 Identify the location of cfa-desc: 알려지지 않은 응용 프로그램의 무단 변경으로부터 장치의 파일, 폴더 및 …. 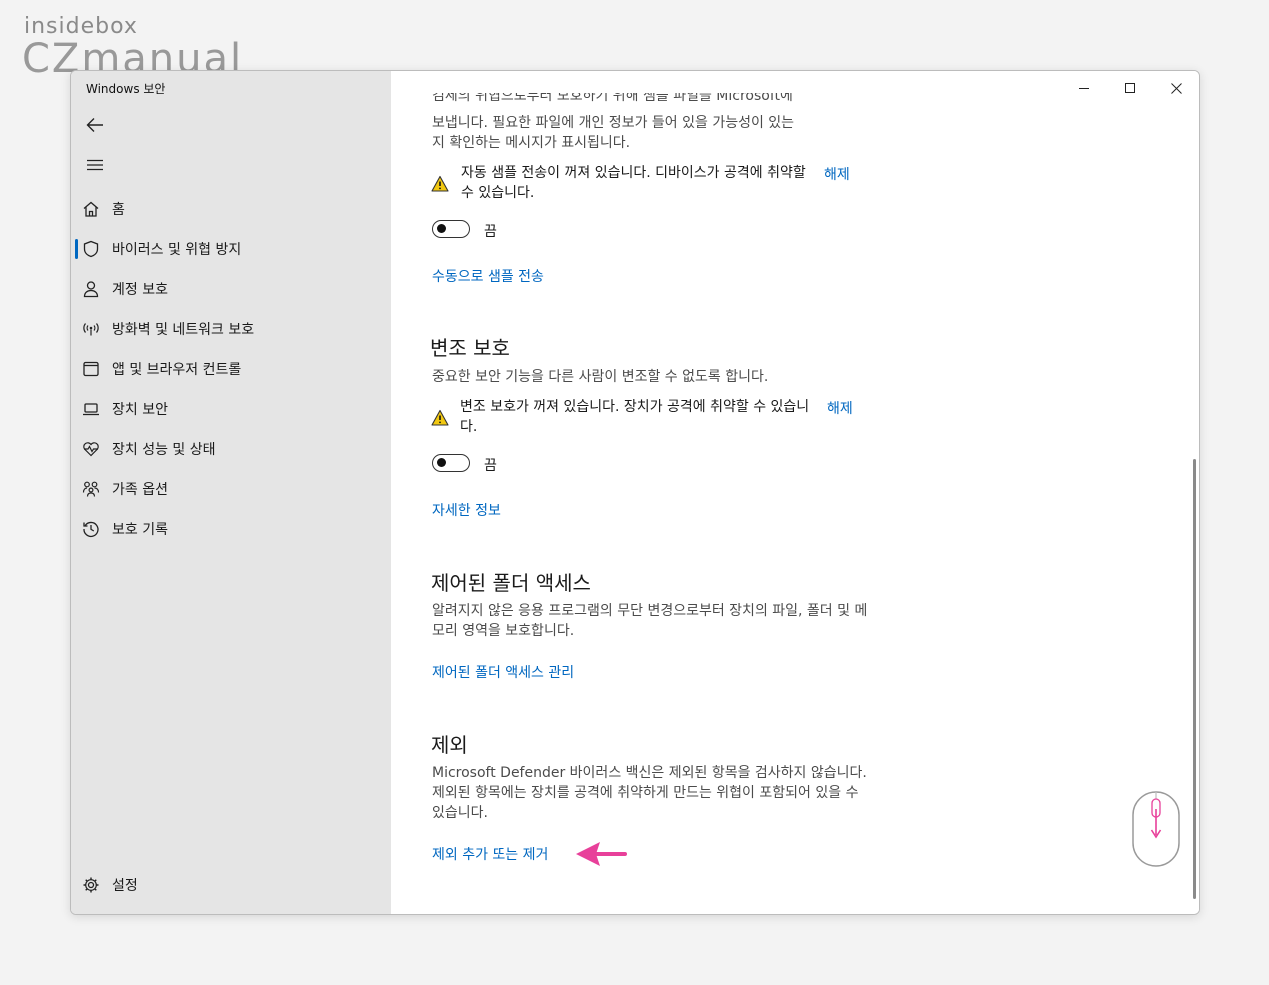
(650, 621).